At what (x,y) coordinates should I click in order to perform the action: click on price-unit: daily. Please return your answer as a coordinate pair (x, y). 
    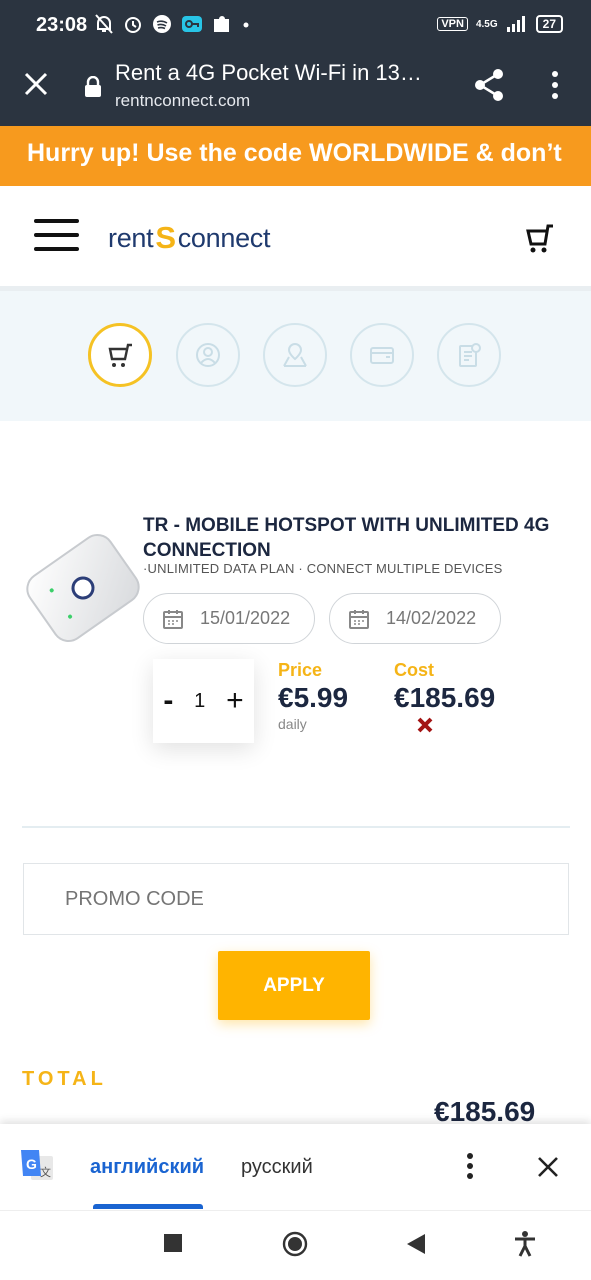
    Looking at the image, I should click on (292, 724).